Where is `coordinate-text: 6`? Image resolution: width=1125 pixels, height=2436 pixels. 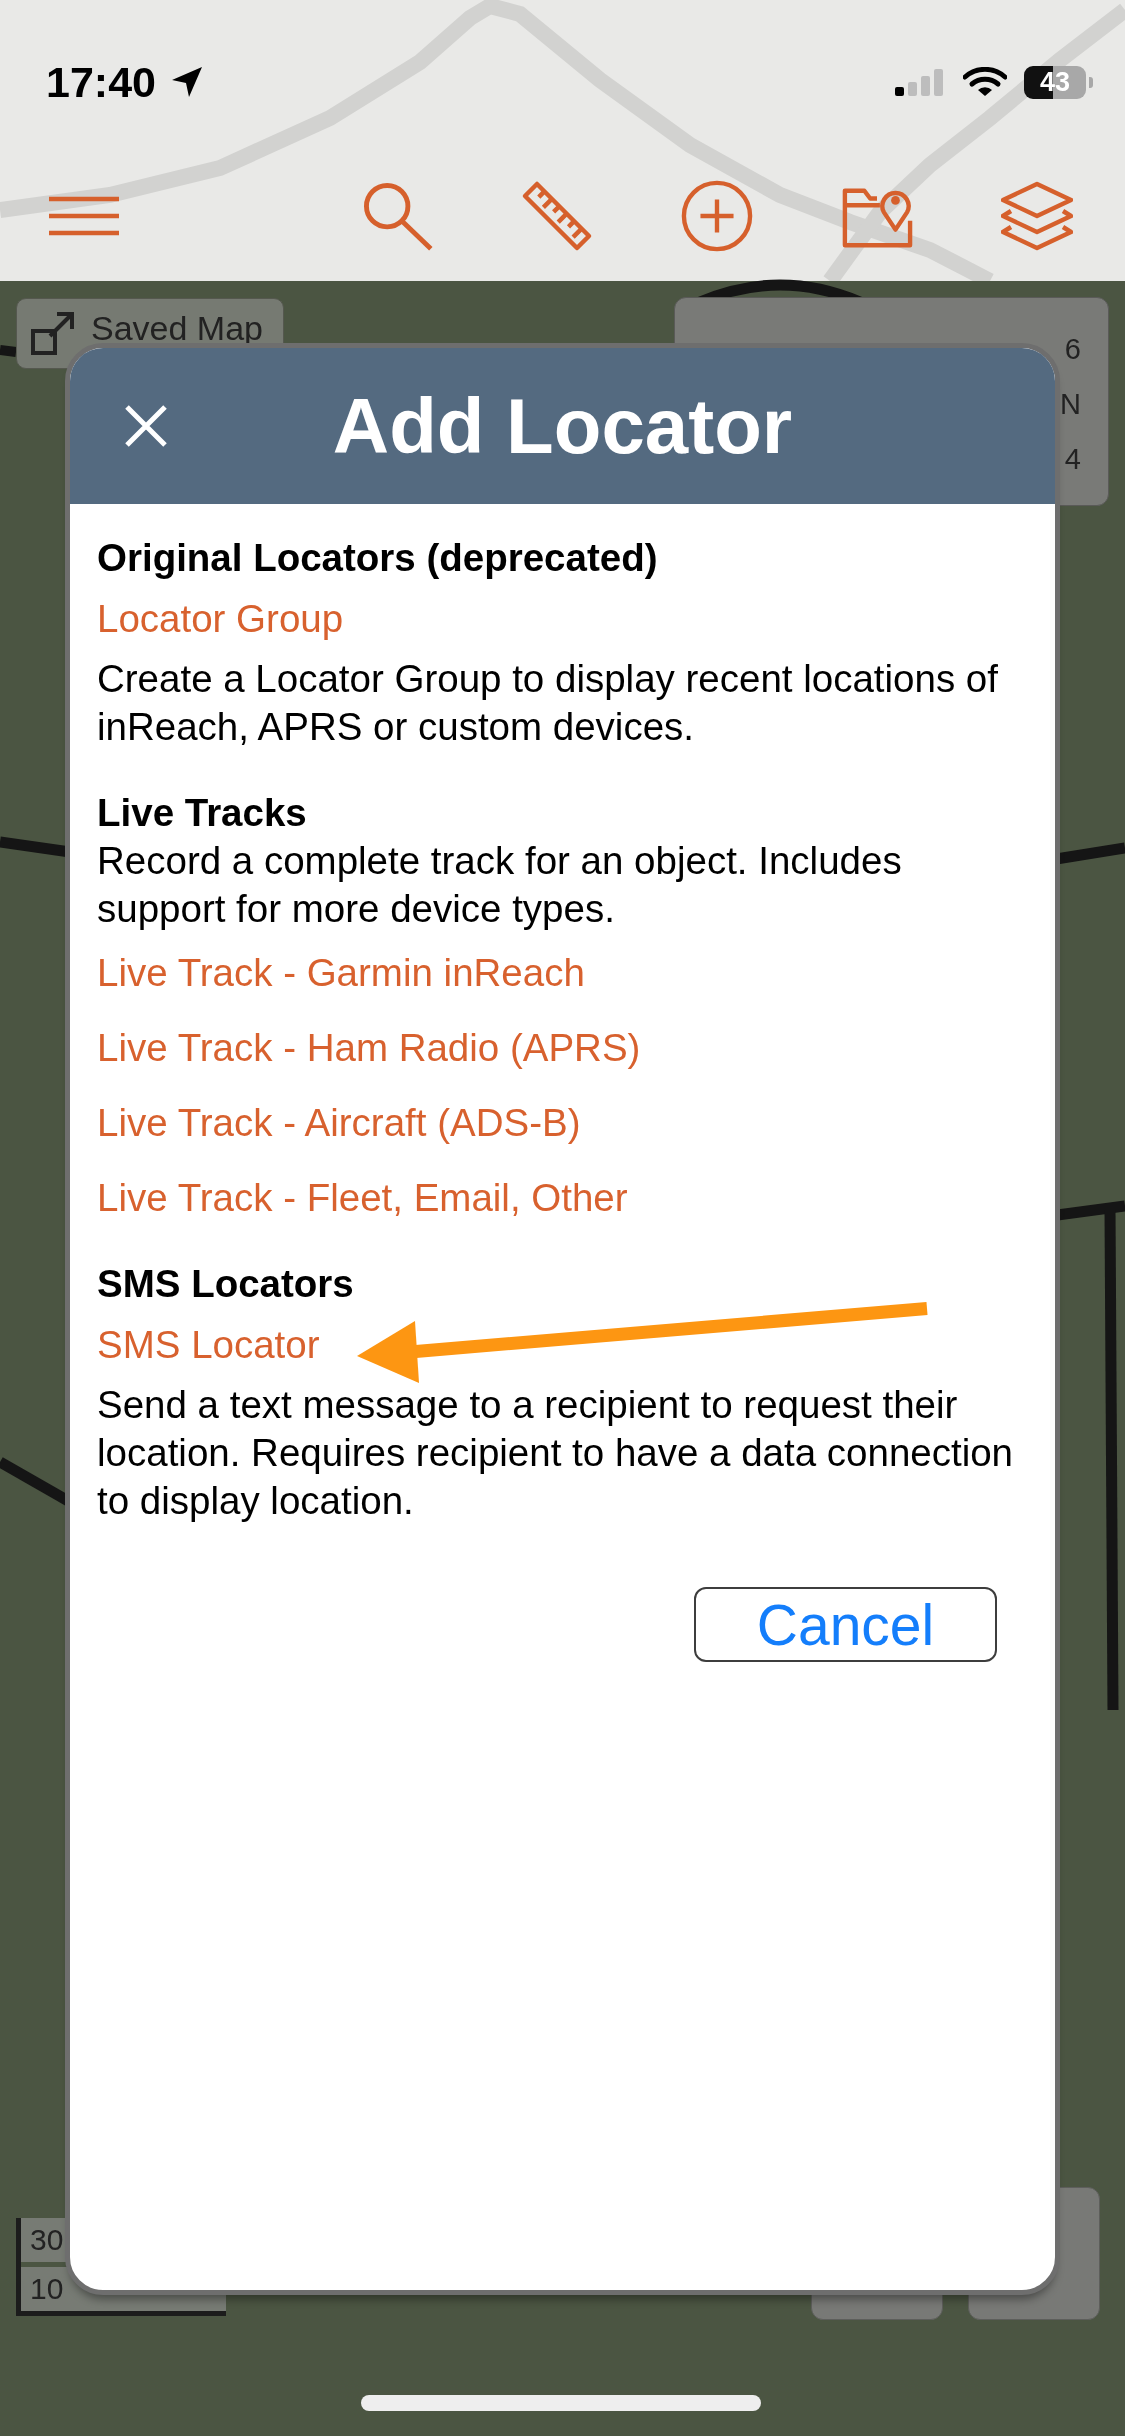 coordinate-text: 6 is located at coordinates (1072, 349).